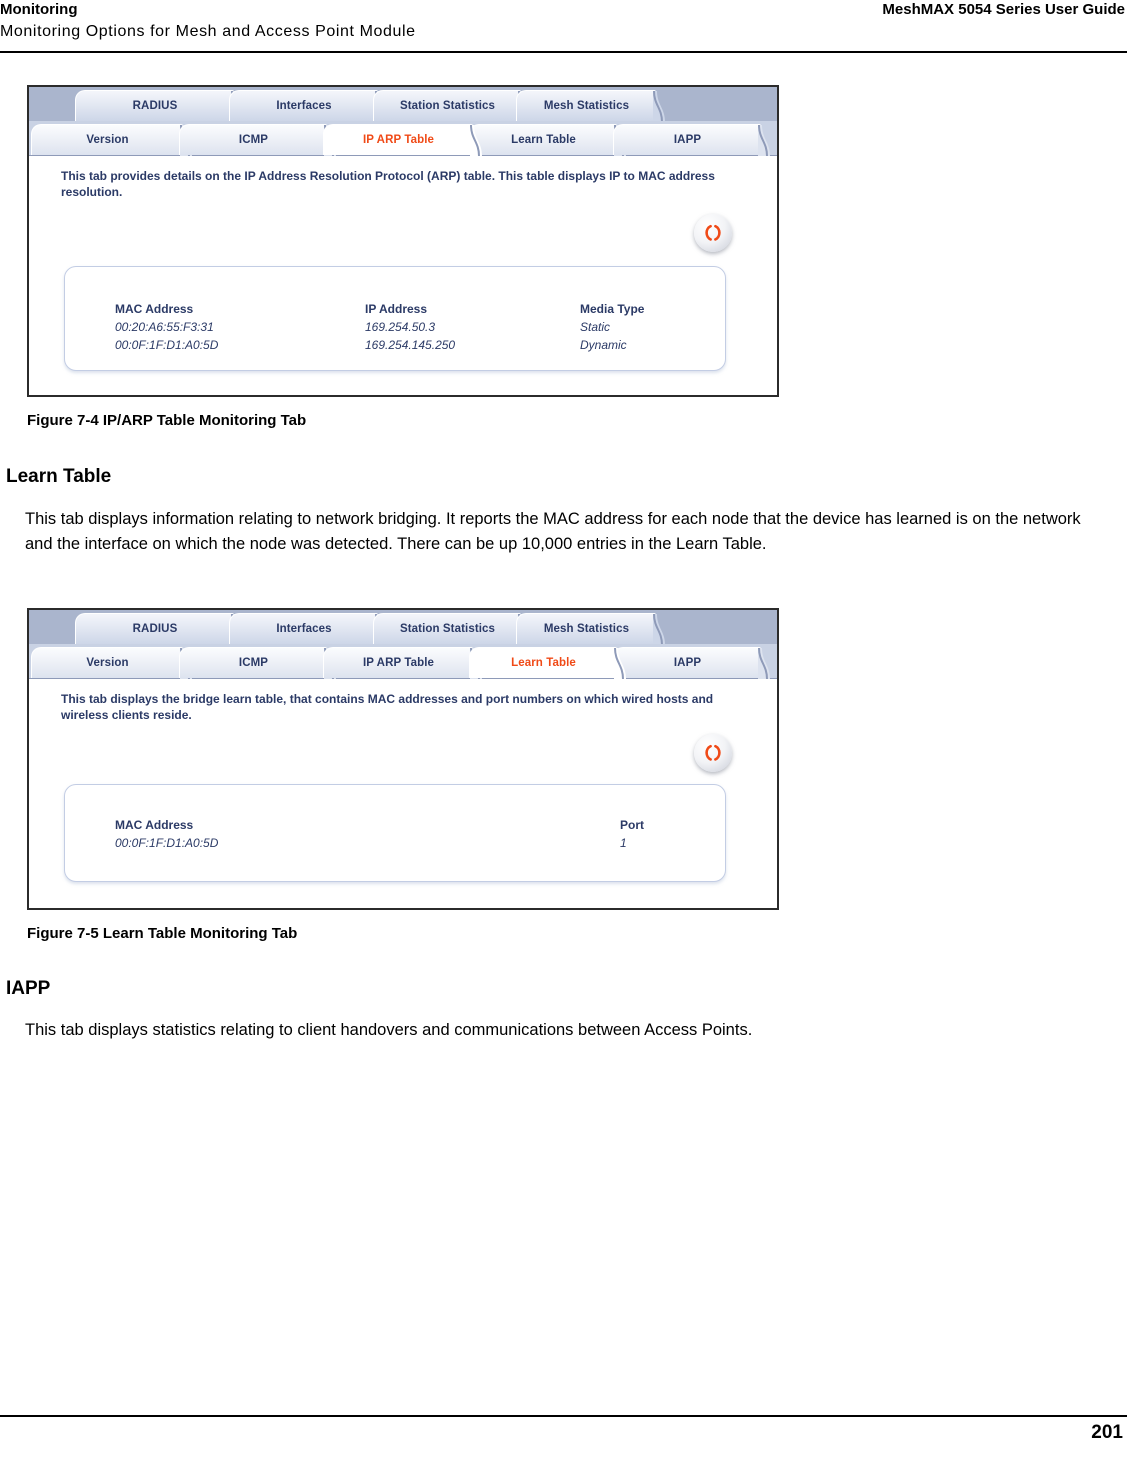 The height and width of the screenshot is (1468, 1127). Describe the element at coordinates (162, 933) in the screenshot. I see `figure-2-caption: Figure 7-5 Learn Table Monitoring Tab` at that location.